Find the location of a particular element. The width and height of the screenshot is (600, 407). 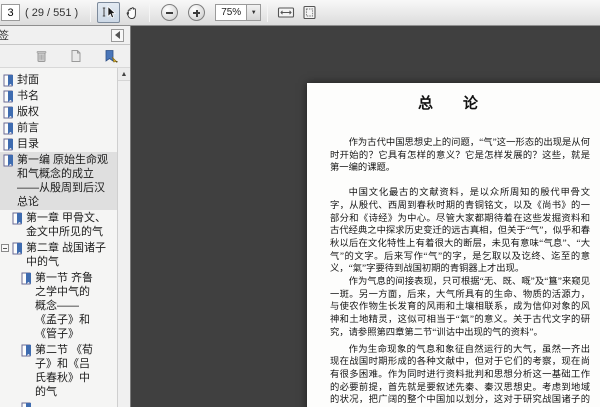

bookmark-item: 封面 is located at coordinates (58, 80).